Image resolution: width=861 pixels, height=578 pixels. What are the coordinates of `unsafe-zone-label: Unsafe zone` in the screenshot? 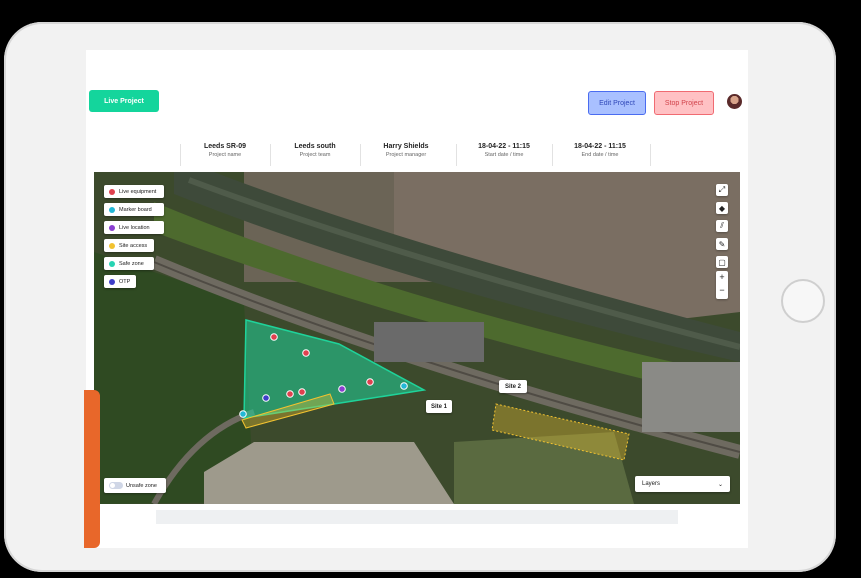 It's located at (141, 485).